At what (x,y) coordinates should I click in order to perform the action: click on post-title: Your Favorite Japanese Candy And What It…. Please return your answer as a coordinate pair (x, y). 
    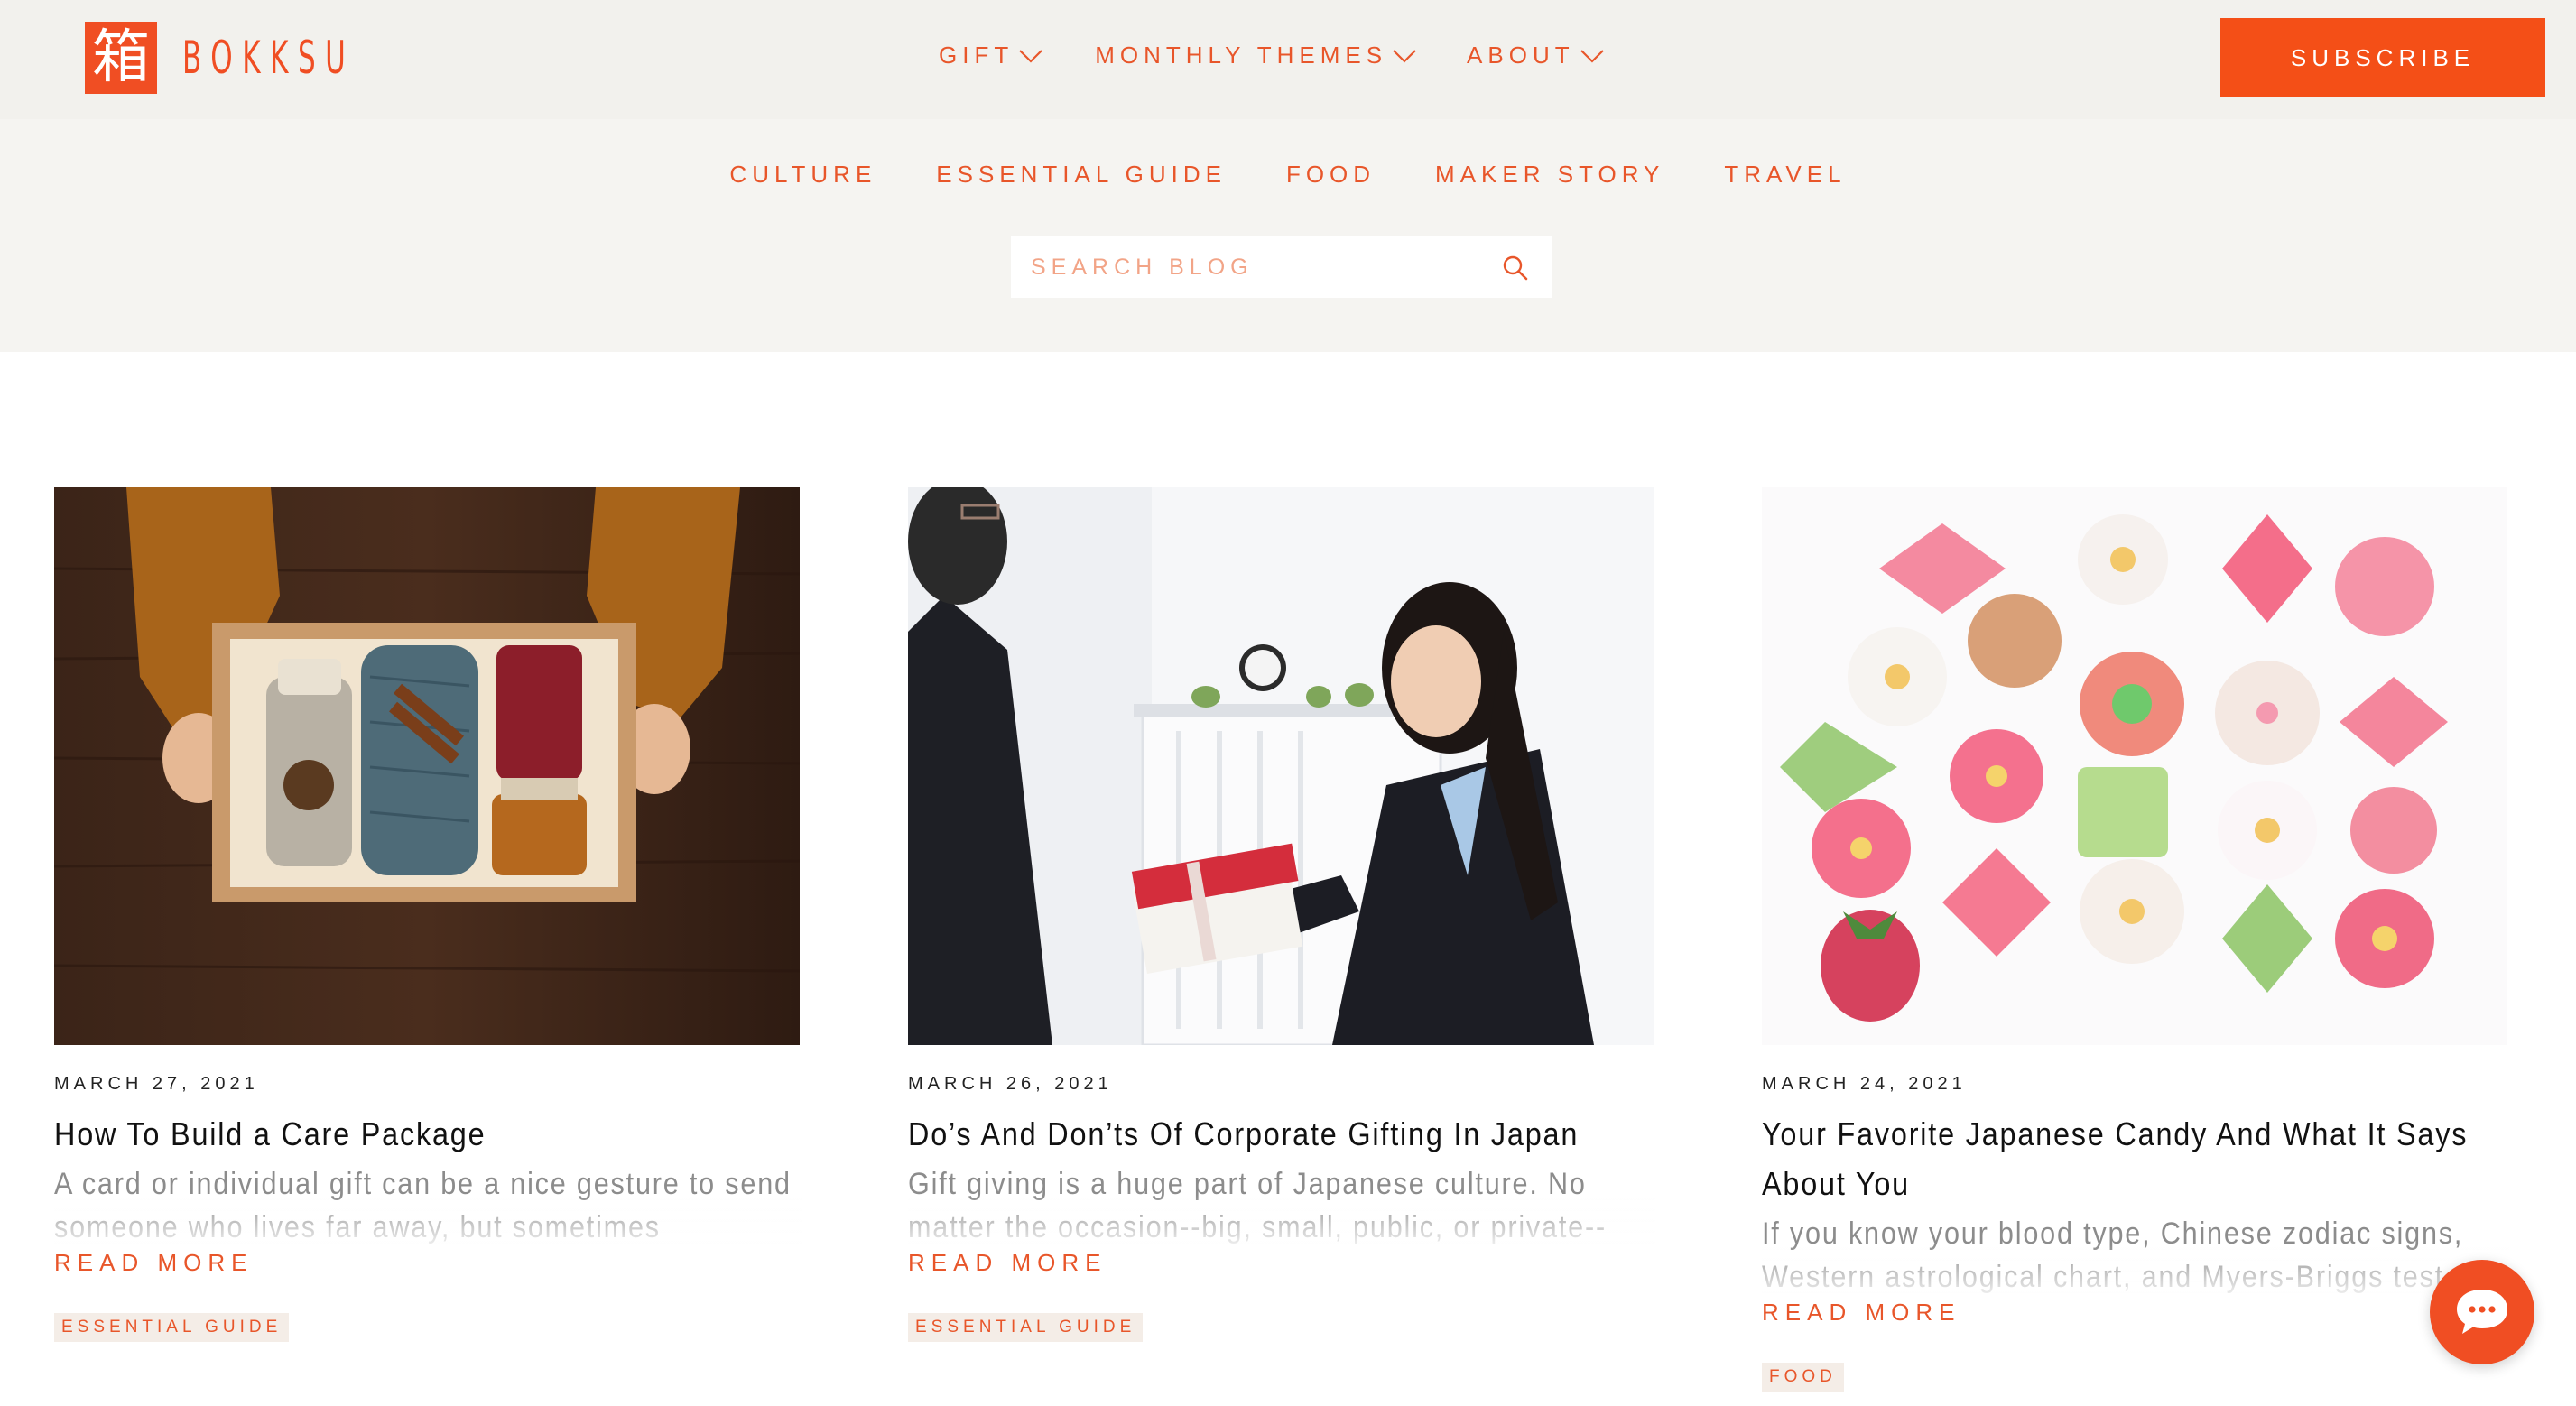
    Looking at the image, I should click on (2135, 1159).